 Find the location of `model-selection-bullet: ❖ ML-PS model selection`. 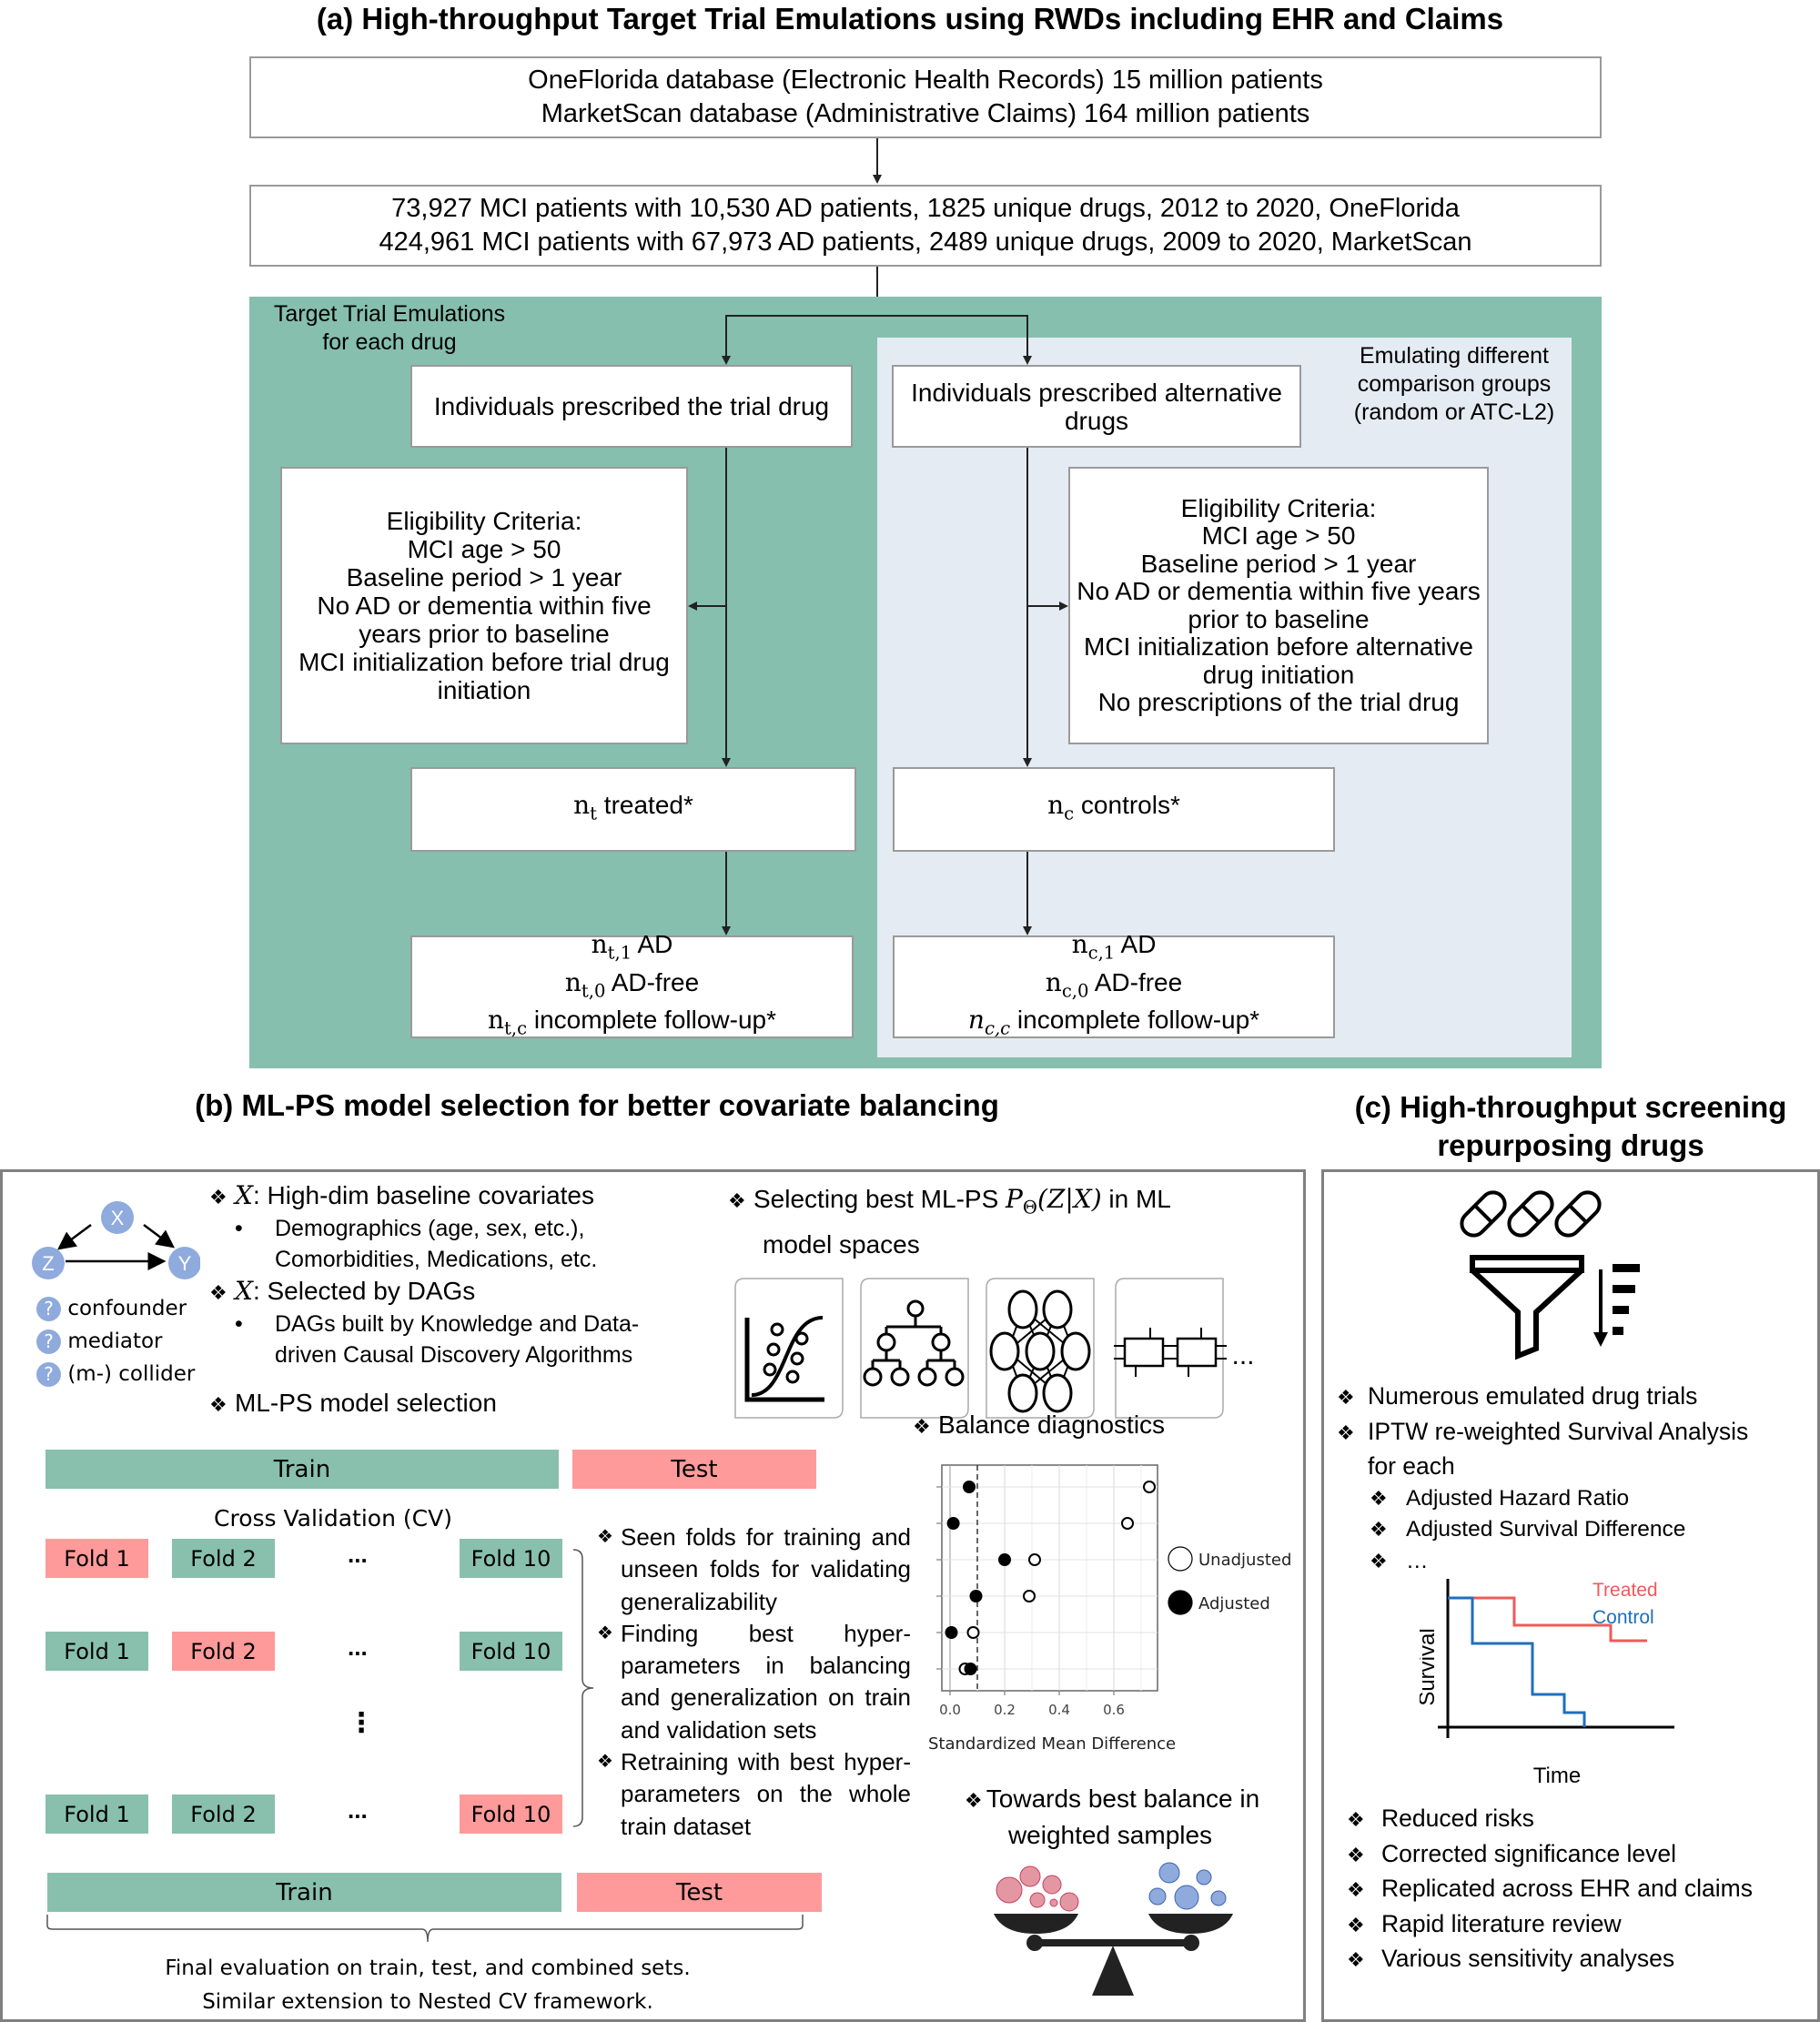

model-selection-bullet: ❖ ML-PS model selection is located at coordinates (464, 1403).